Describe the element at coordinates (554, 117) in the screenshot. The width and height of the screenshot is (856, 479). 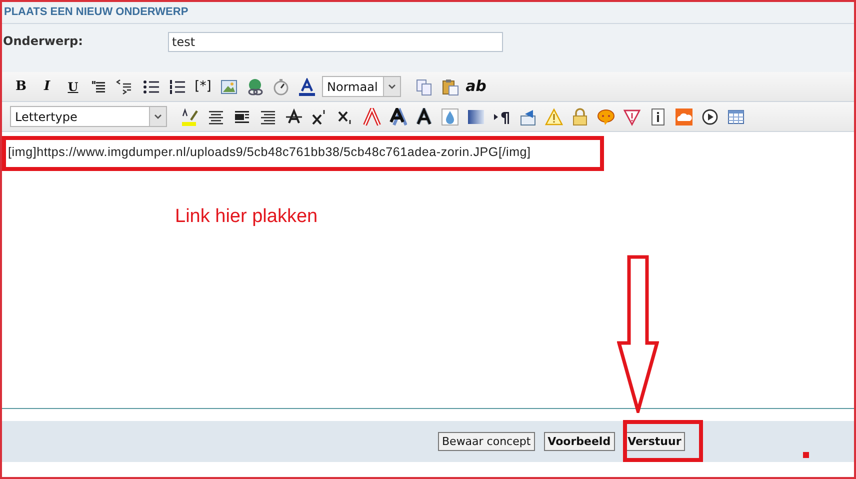
I see `warning-icon` at that location.